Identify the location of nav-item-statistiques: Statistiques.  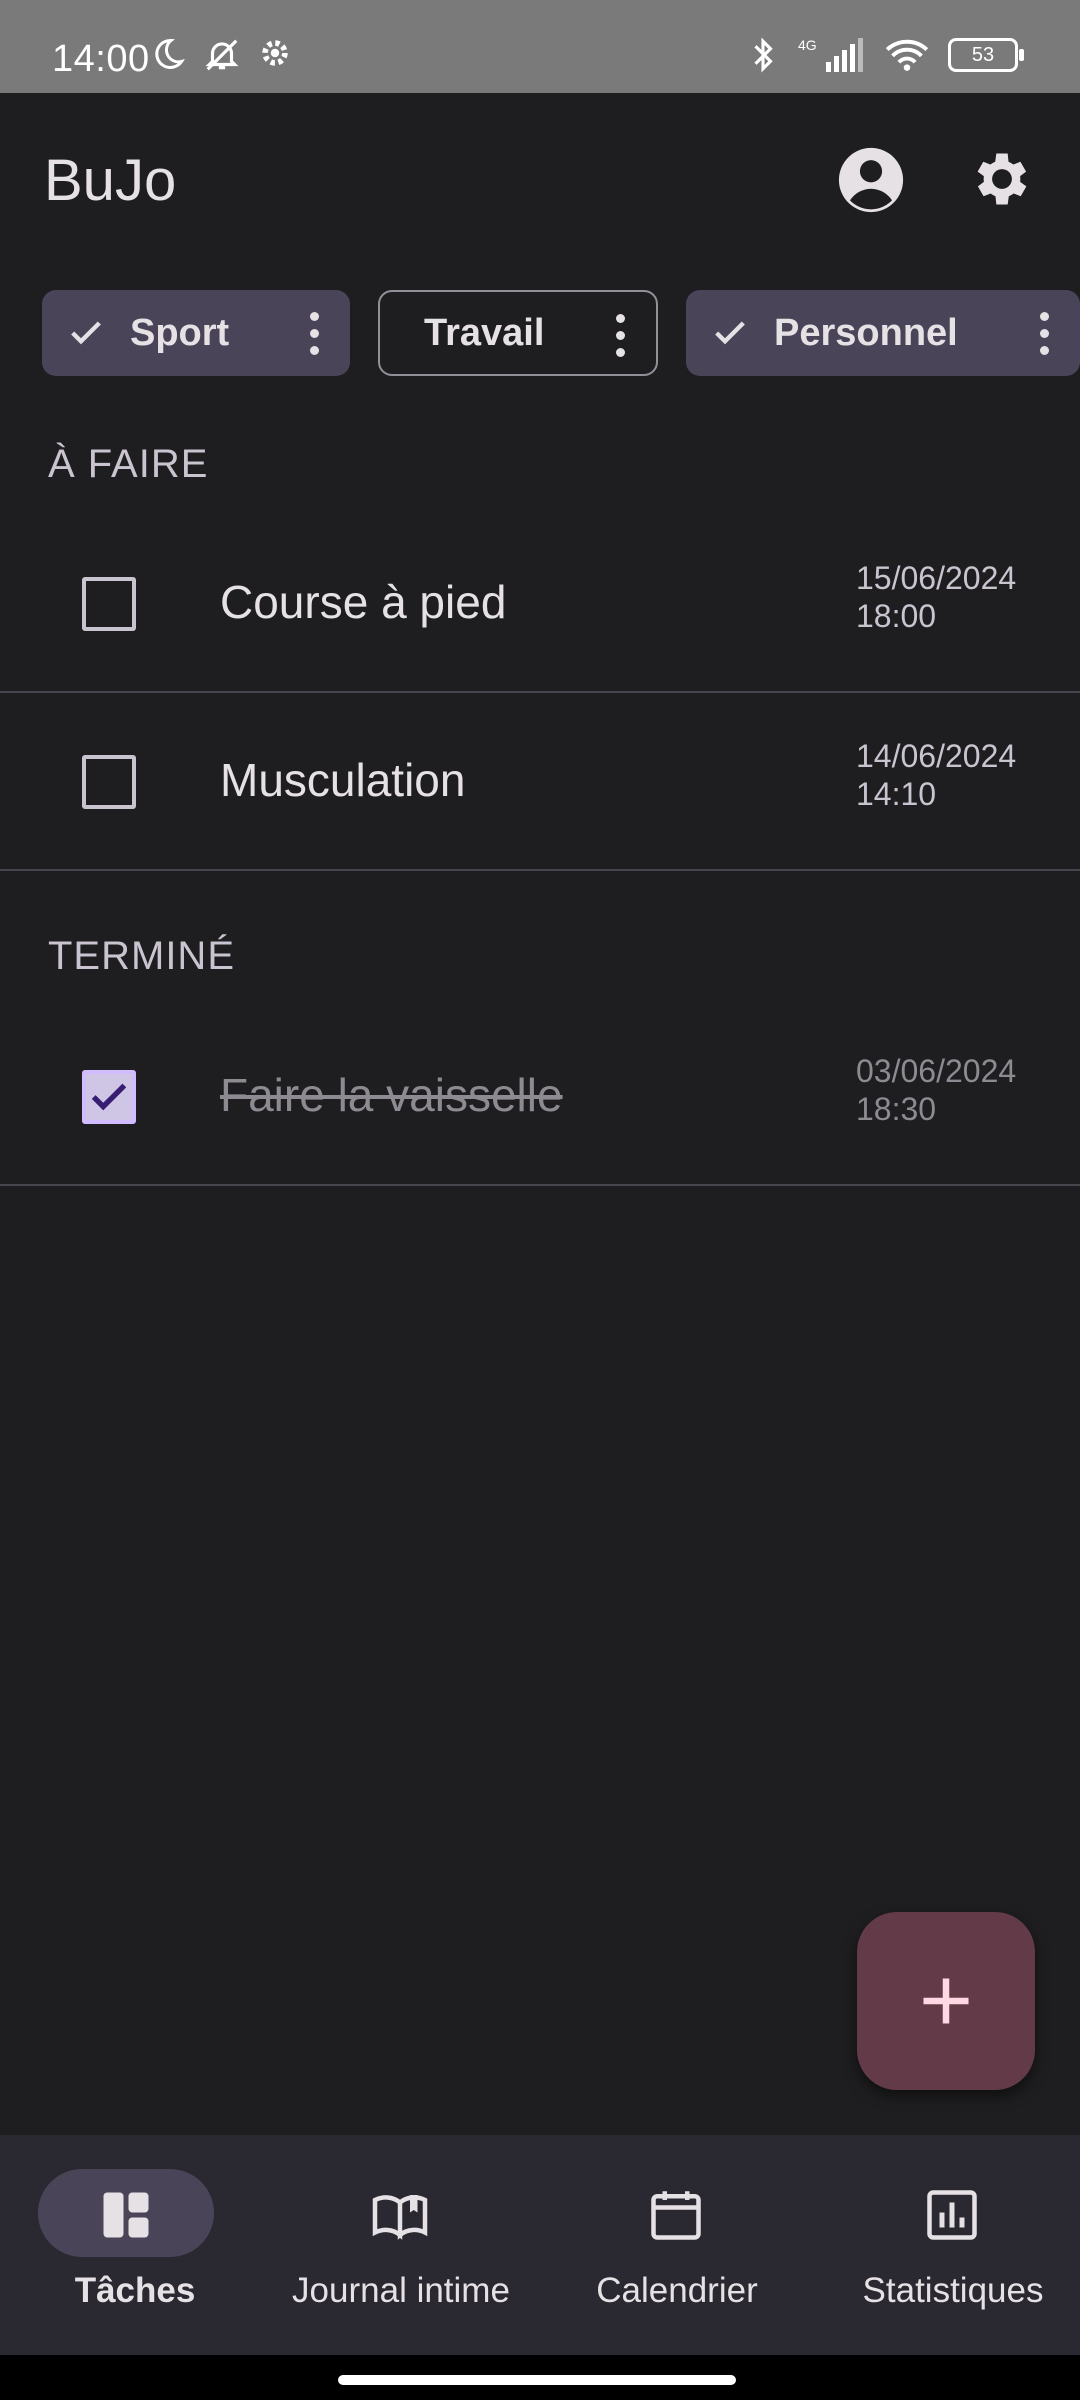
(949, 2245).